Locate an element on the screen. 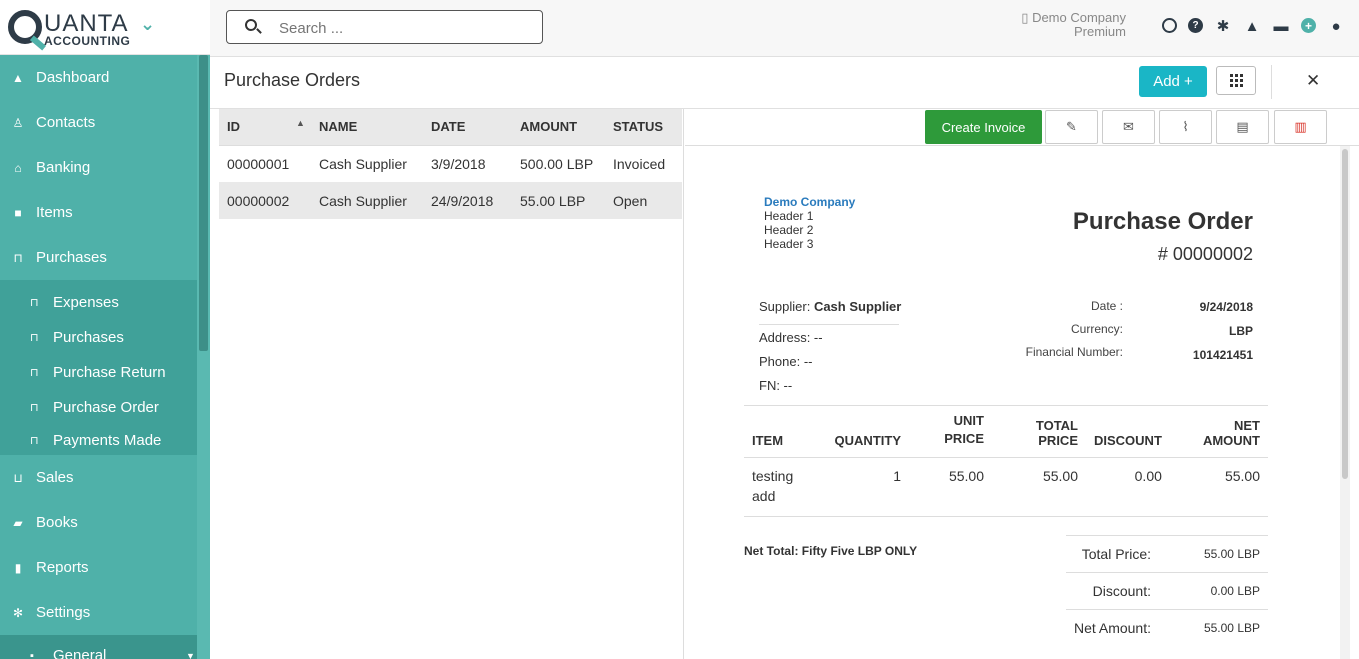 This screenshot has height=659, width=1359. brand-logo: UANTA ACCOUNTING ⌄ is located at coordinates (105, 27).